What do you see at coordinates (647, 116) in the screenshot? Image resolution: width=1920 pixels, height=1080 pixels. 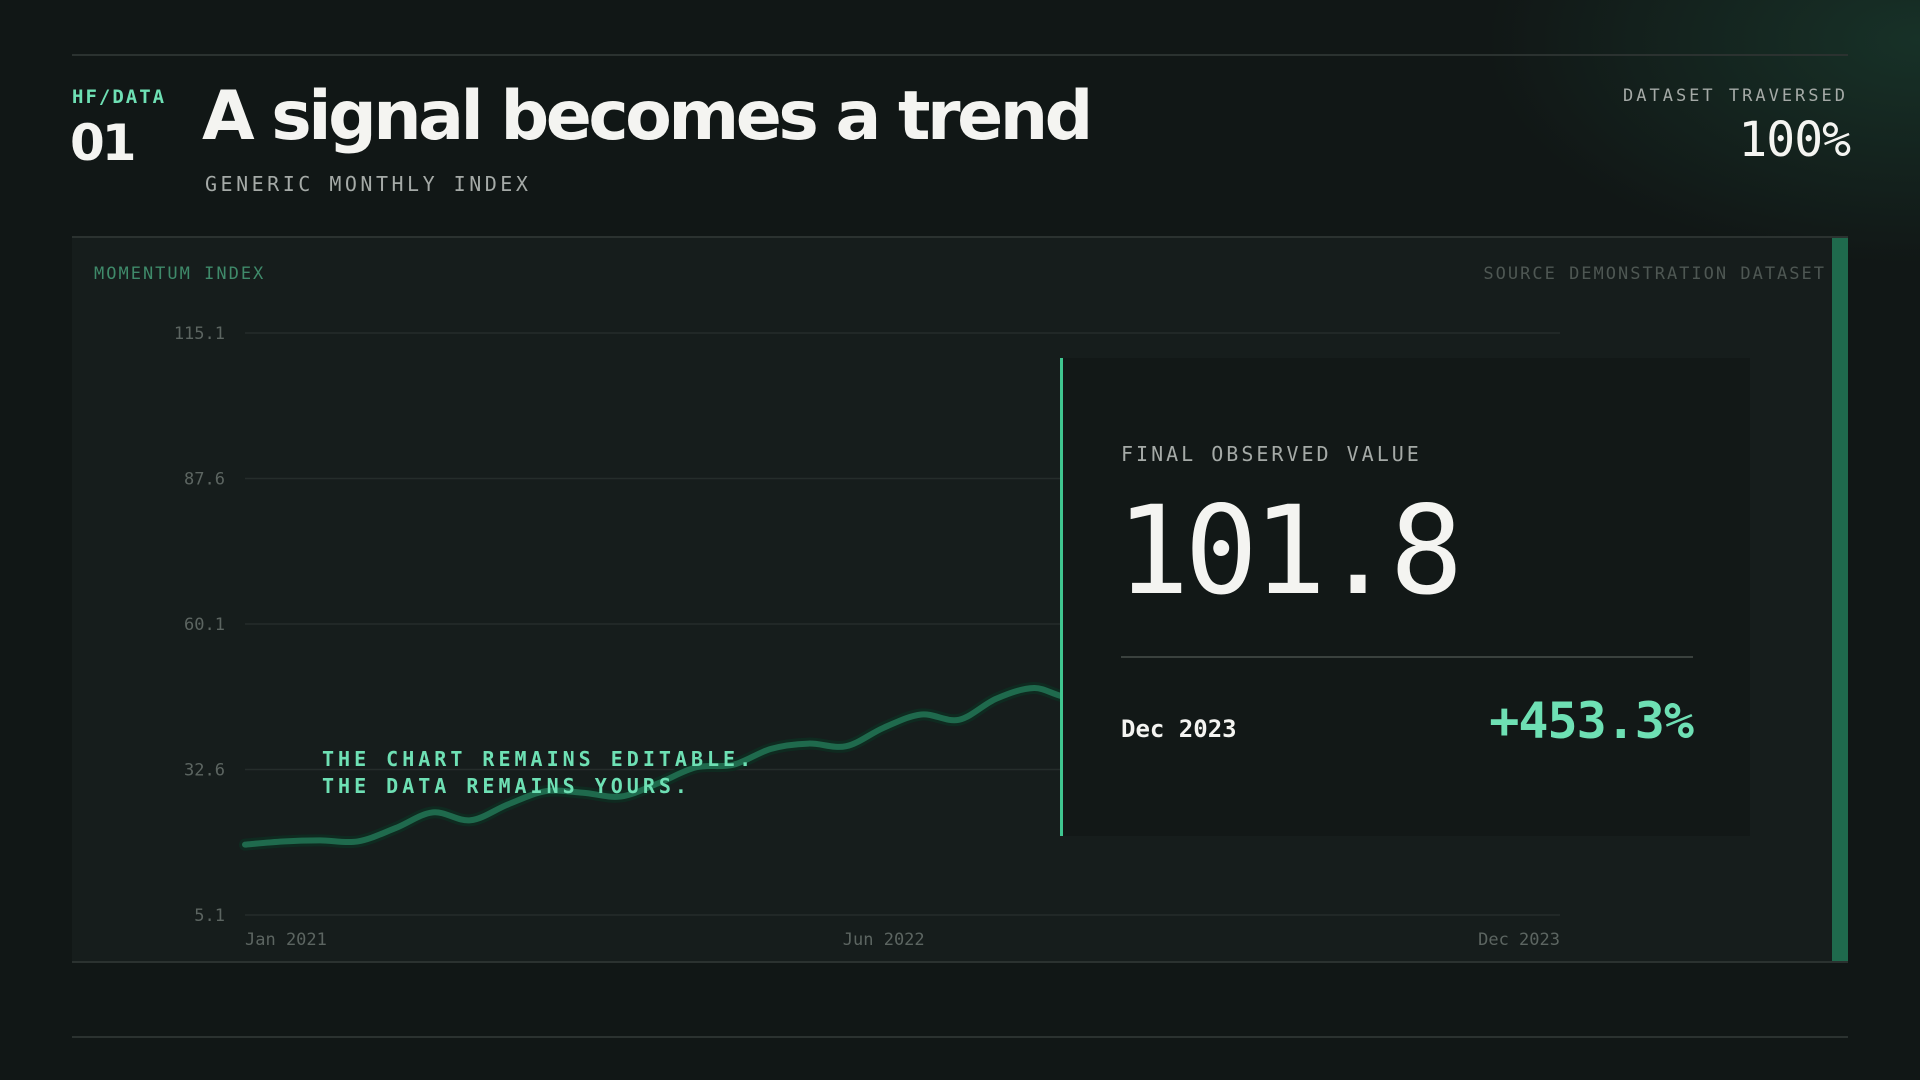 I see `page-title: A signal becomes a trend` at bounding box center [647, 116].